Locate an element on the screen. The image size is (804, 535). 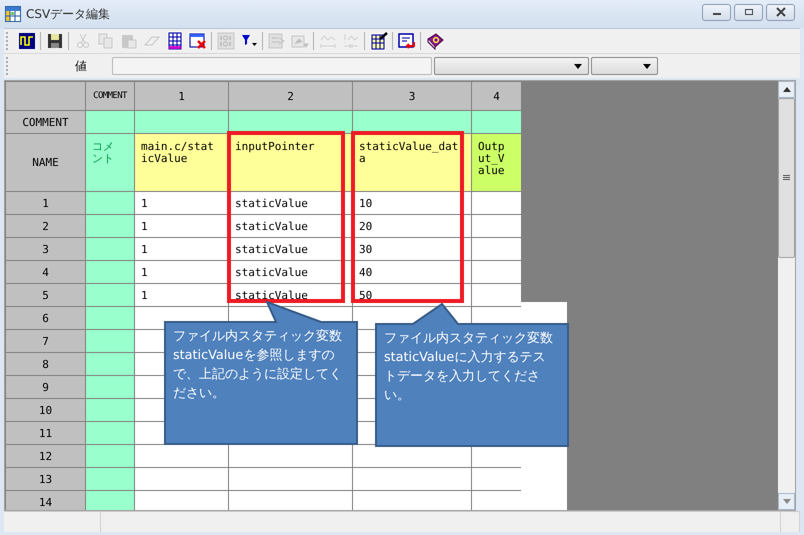
grid-delete-icon is located at coordinates (197, 41).